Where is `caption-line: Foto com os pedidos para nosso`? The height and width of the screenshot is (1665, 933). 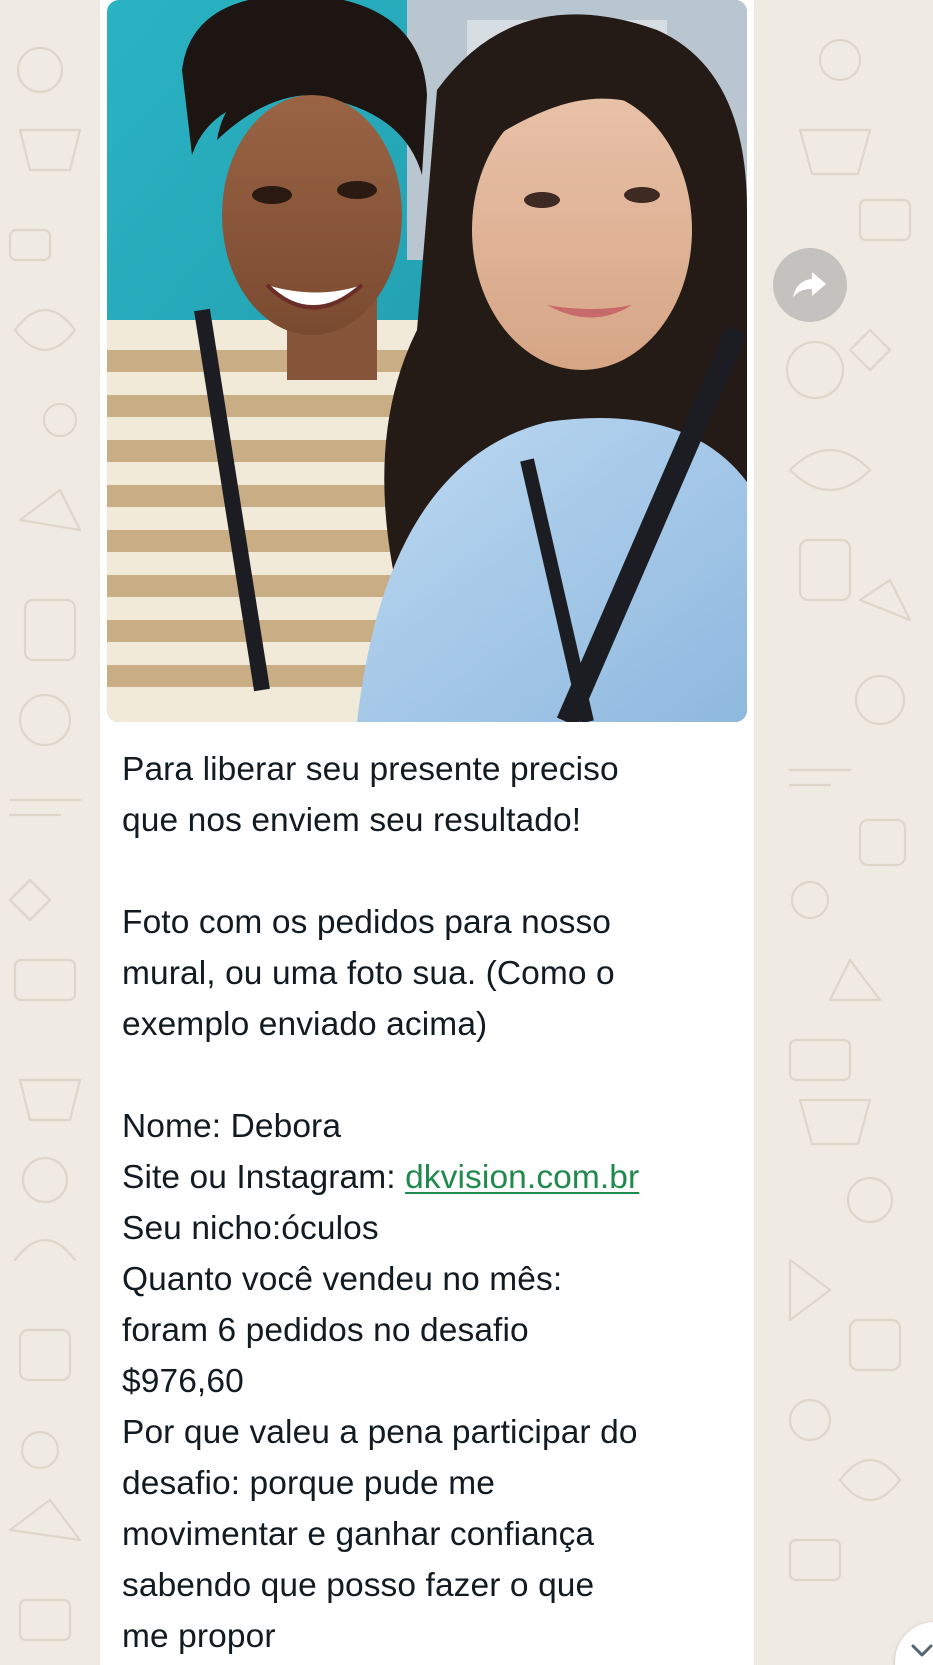
caption-line: Foto com os pedidos para nosso is located at coordinates (367, 922).